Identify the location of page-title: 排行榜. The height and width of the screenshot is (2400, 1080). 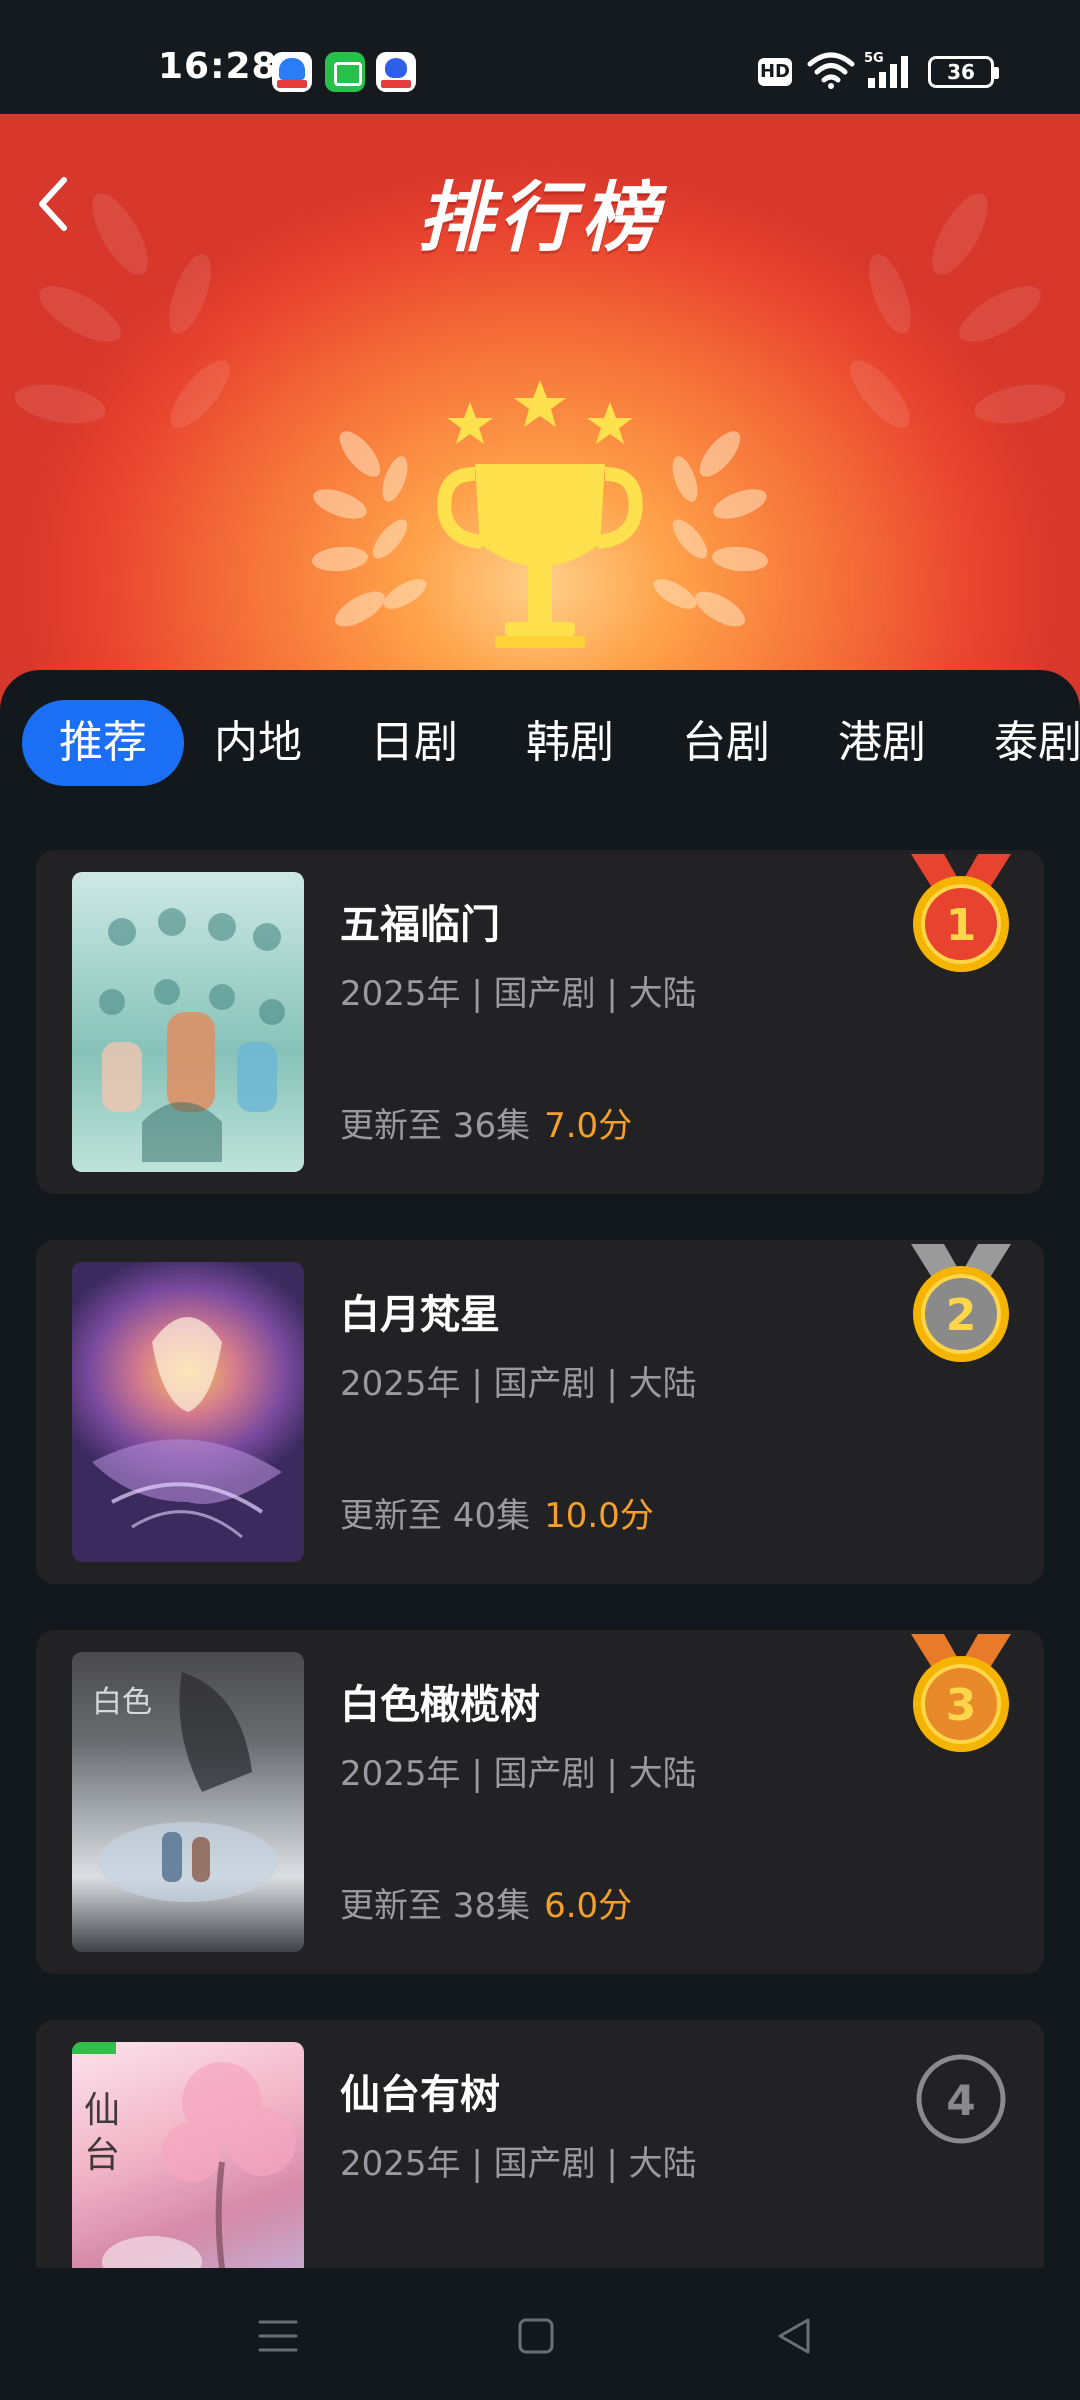
(540, 217).